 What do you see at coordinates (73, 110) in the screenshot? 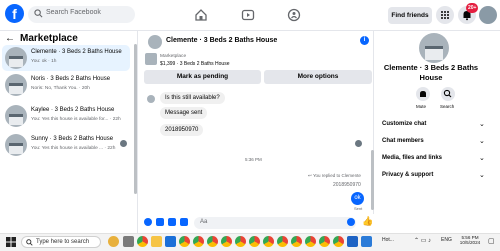
I see `chat-name: Kaylee · 3 Beds 2 Baths House` at bounding box center [73, 110].